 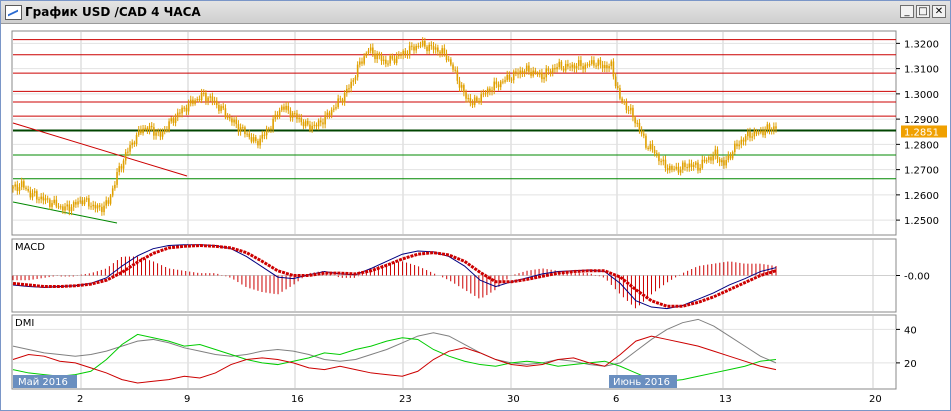 I want to click on price-tick-label: 1.2700, so click(x=921, y=171).